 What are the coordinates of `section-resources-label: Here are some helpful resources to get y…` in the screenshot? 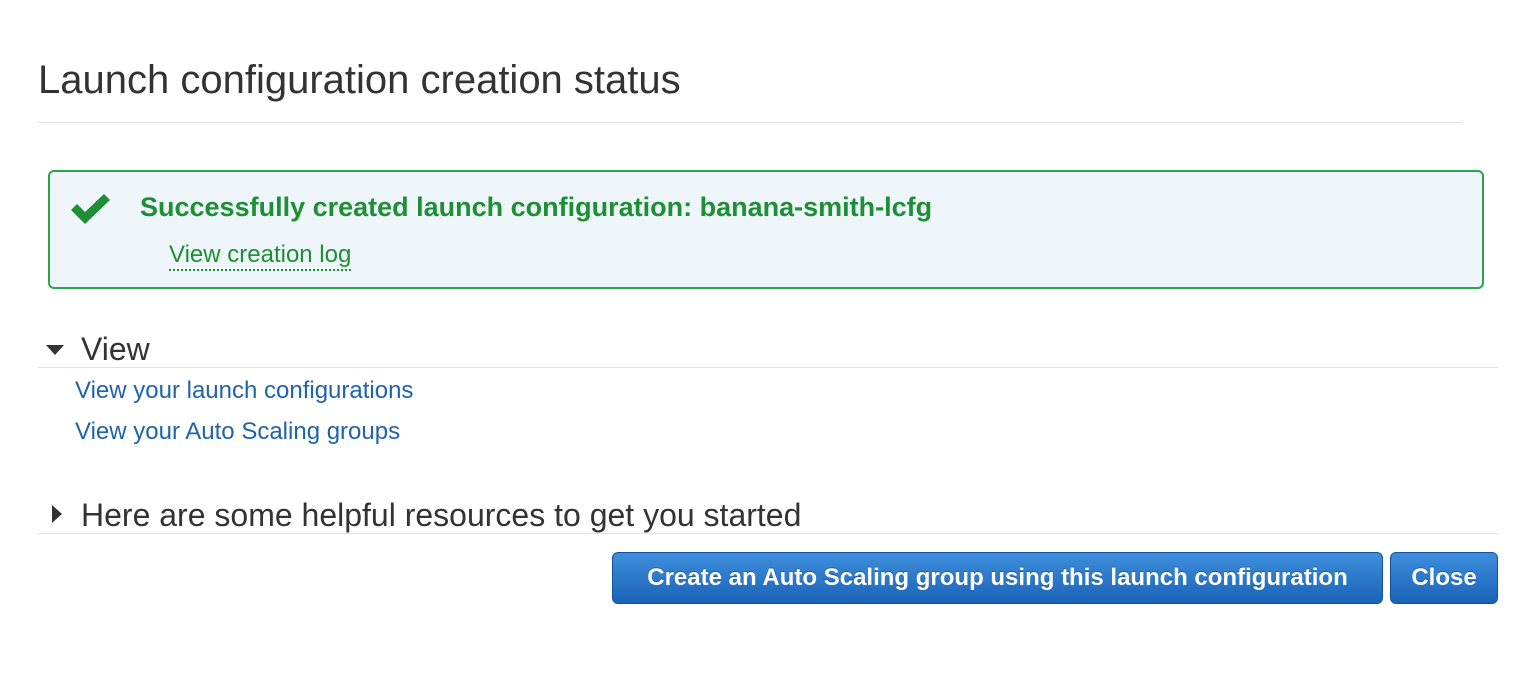 It's located at (441, 515).